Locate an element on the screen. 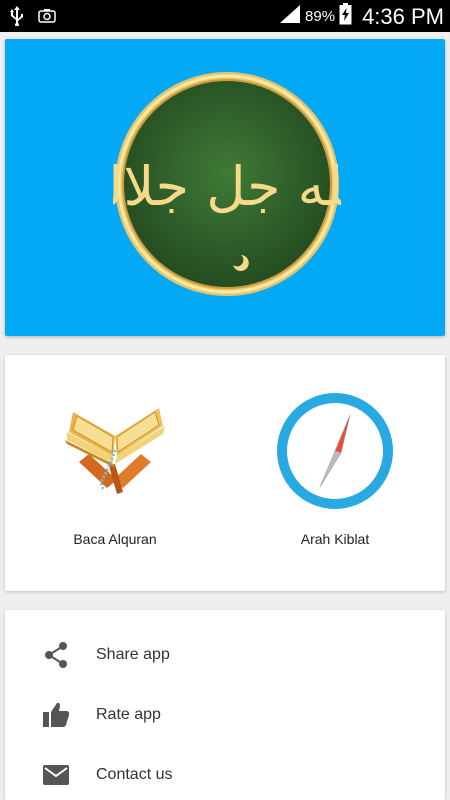  usb-icon is located at coordinates (17, 18).